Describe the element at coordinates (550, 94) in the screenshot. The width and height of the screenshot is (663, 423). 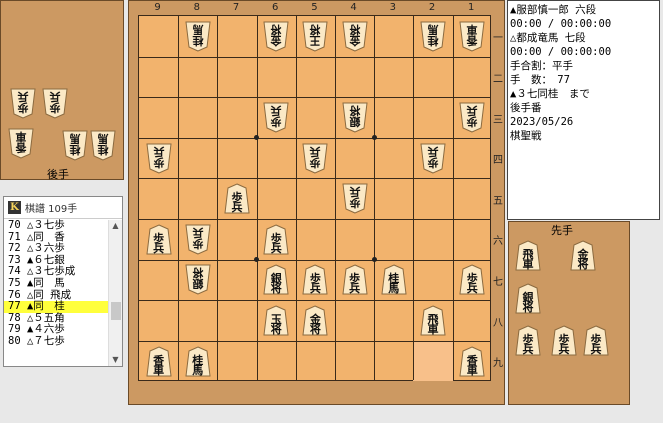
I see `info-line: ▲３七同桂 まで` at that location.